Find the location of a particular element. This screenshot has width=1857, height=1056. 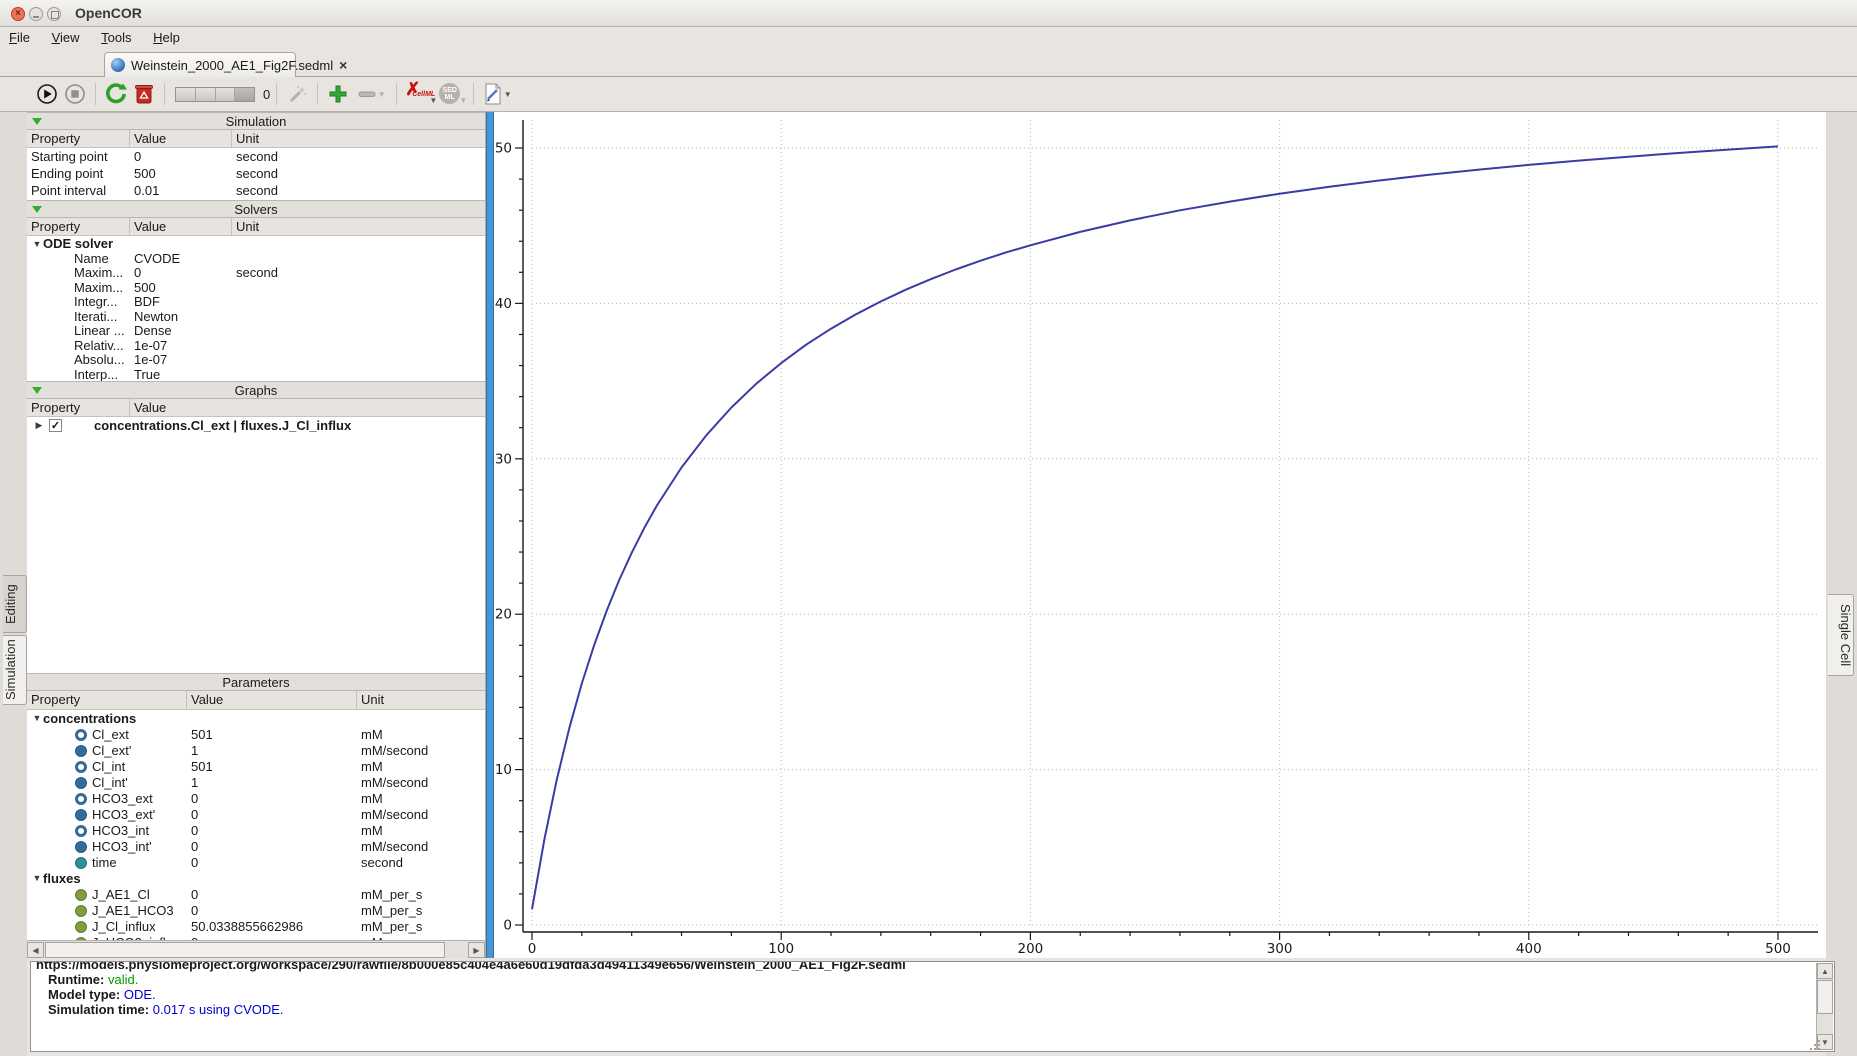

parameter-group-row: ▼ fluxes is located at coordinates (256, 878).